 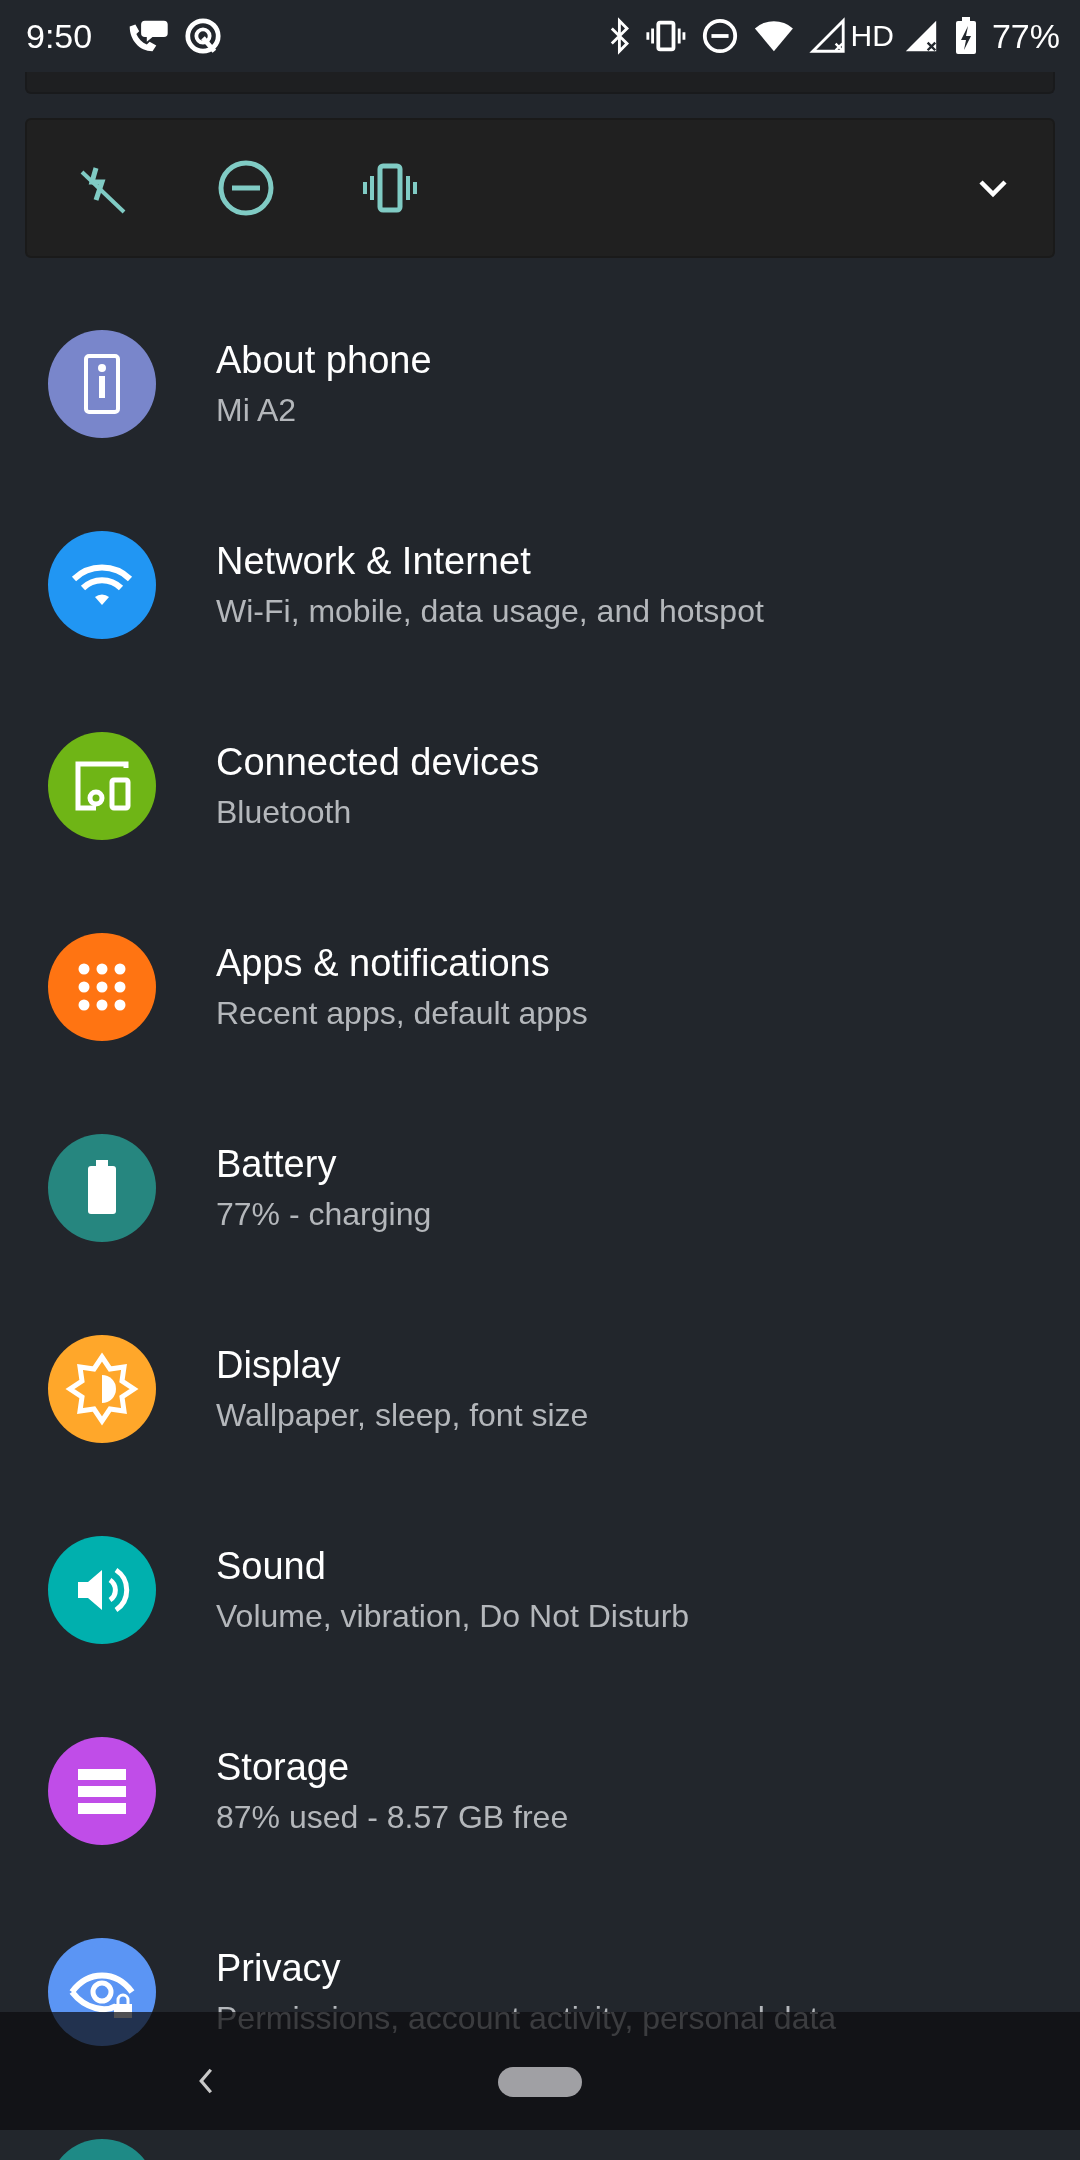 I want to click on bluetooth-icon, so click(x=619, y=36).